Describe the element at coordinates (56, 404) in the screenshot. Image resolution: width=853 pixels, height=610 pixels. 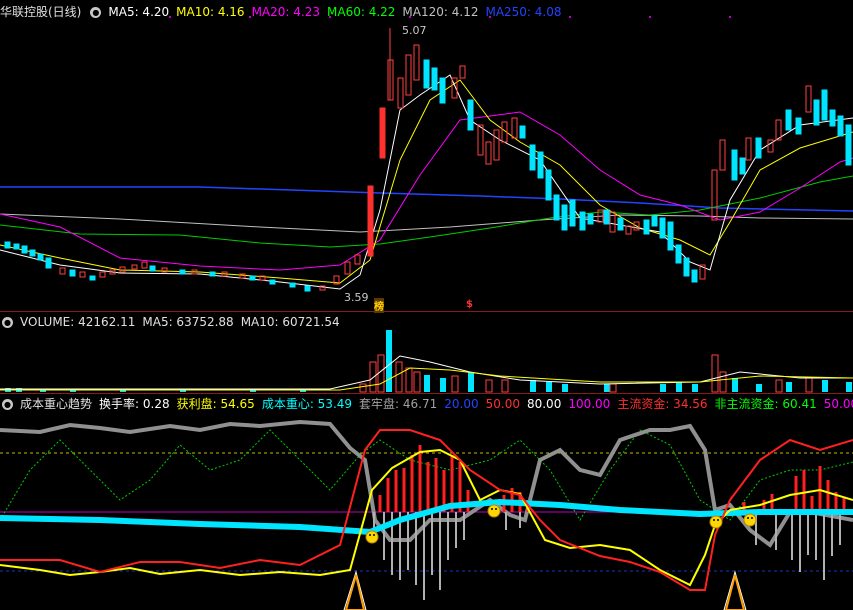
I see `indicator-label: 成本重心趋势` at that location.